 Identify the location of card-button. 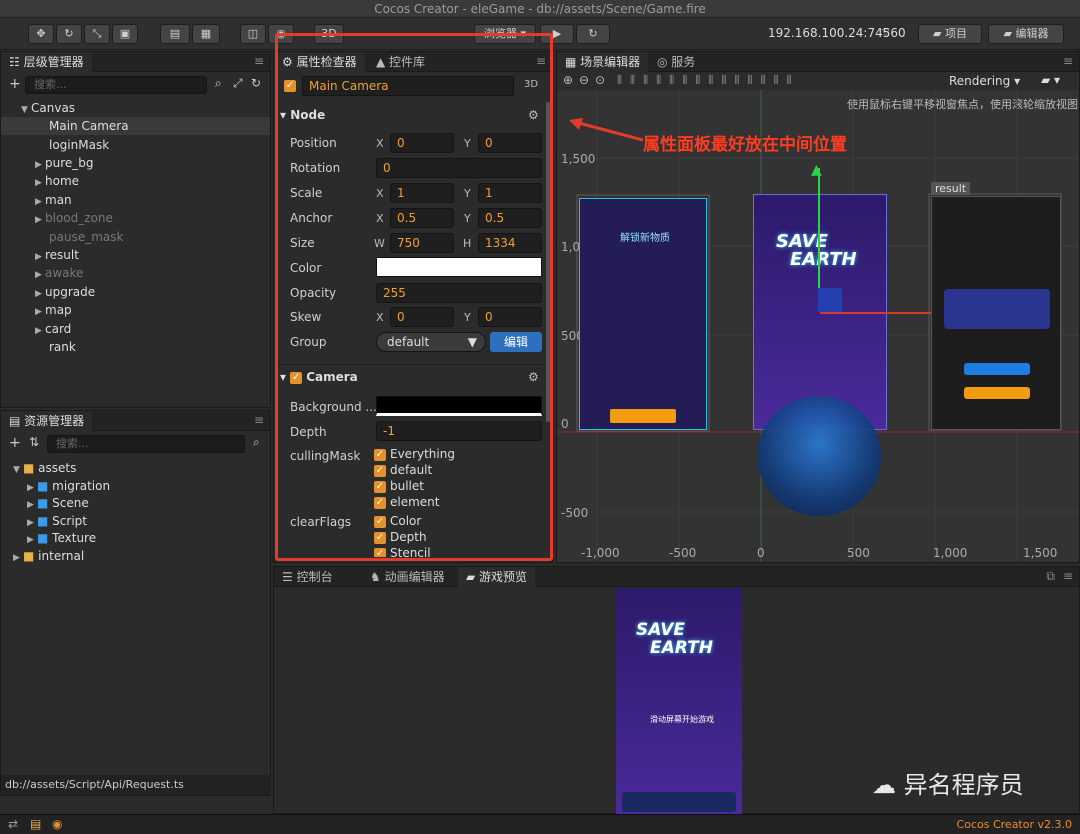
(643, 416).